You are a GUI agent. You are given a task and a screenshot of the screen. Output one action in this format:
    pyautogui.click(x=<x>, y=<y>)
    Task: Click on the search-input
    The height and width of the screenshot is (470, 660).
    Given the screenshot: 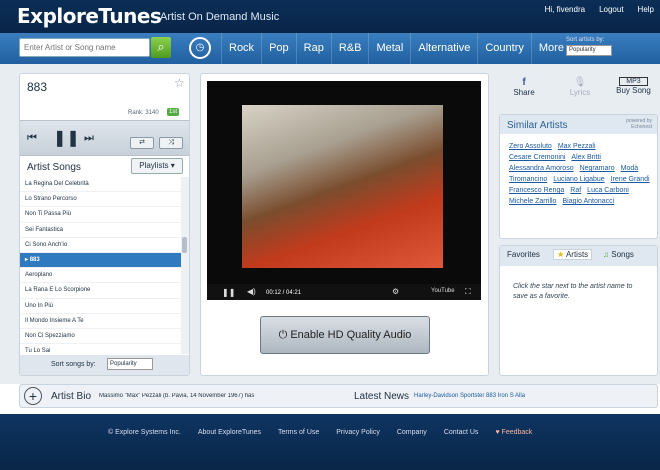 What is the action you would take?
    pyautogui.click(x=84, y=47)
    